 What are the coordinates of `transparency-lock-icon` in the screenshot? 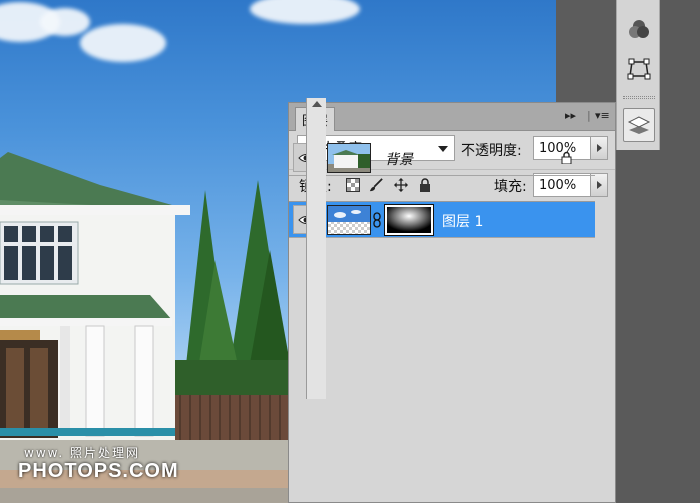 It's located at (353, 185).